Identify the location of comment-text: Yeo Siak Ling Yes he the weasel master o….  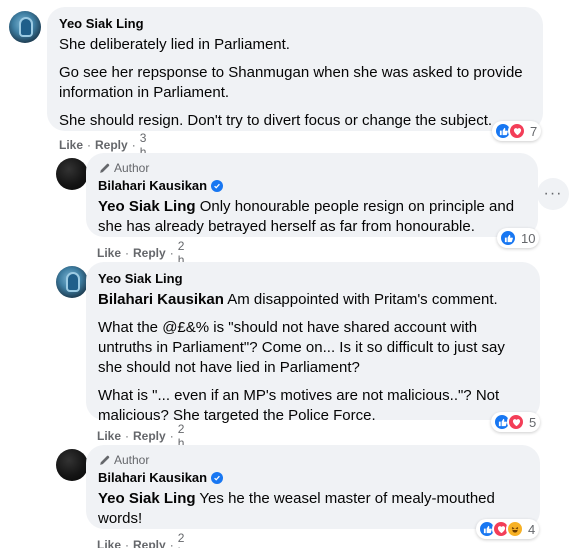
(296, 508).